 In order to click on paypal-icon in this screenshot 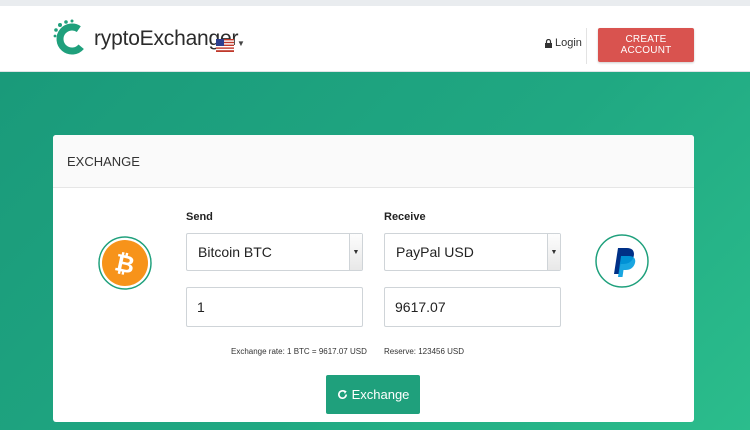, I will do `click(622, 261)`.